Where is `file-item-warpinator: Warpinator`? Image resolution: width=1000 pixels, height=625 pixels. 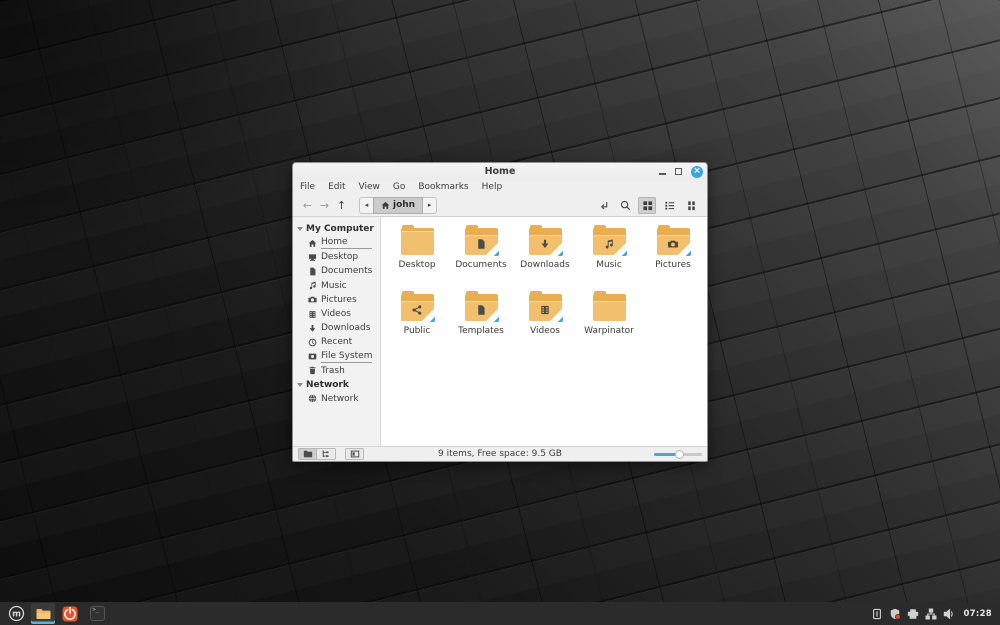 file-item-warpinator: Warpinator is located at coordinates (609, 322).